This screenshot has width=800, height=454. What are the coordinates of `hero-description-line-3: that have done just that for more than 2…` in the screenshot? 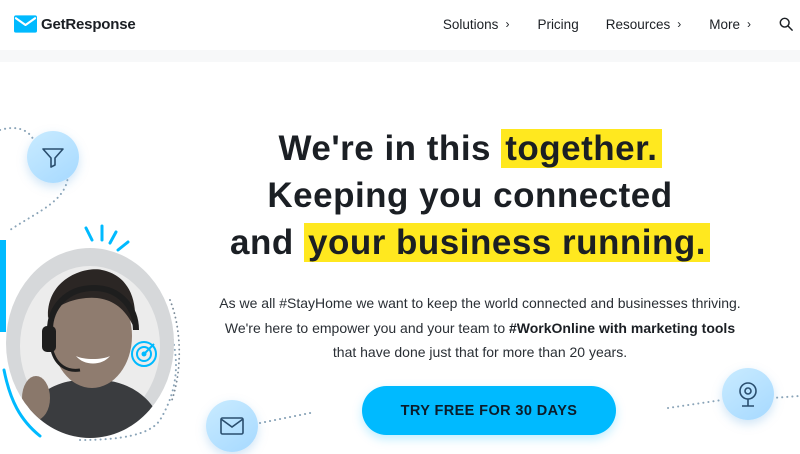 It's located at (480, 352).